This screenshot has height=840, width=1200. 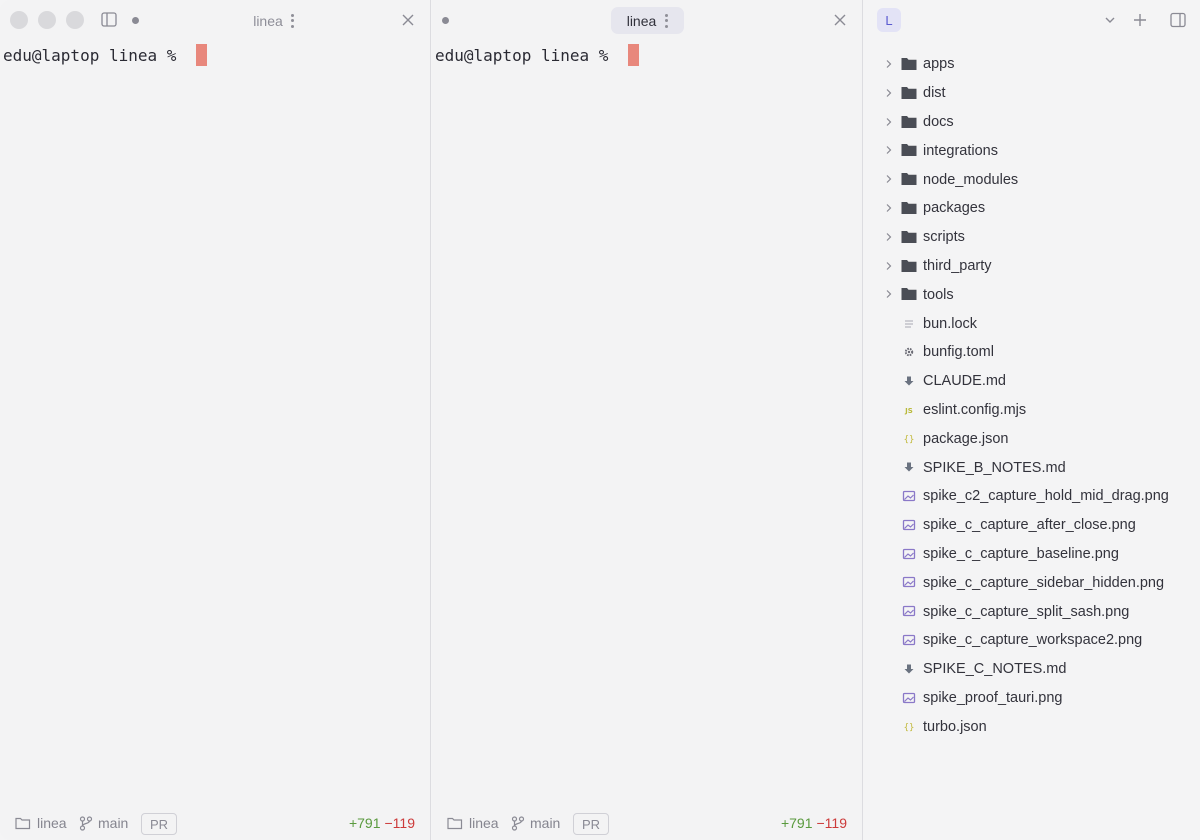 I want to click on tab-terminal-left: linea, so click(x=274, y=20).